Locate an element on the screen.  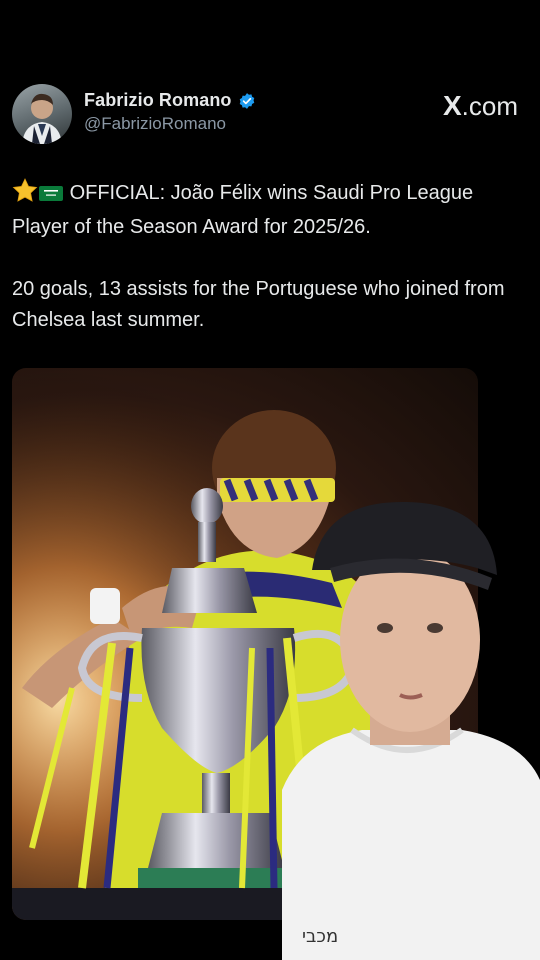
site-label: X .com is located at coordinates (480, 106).